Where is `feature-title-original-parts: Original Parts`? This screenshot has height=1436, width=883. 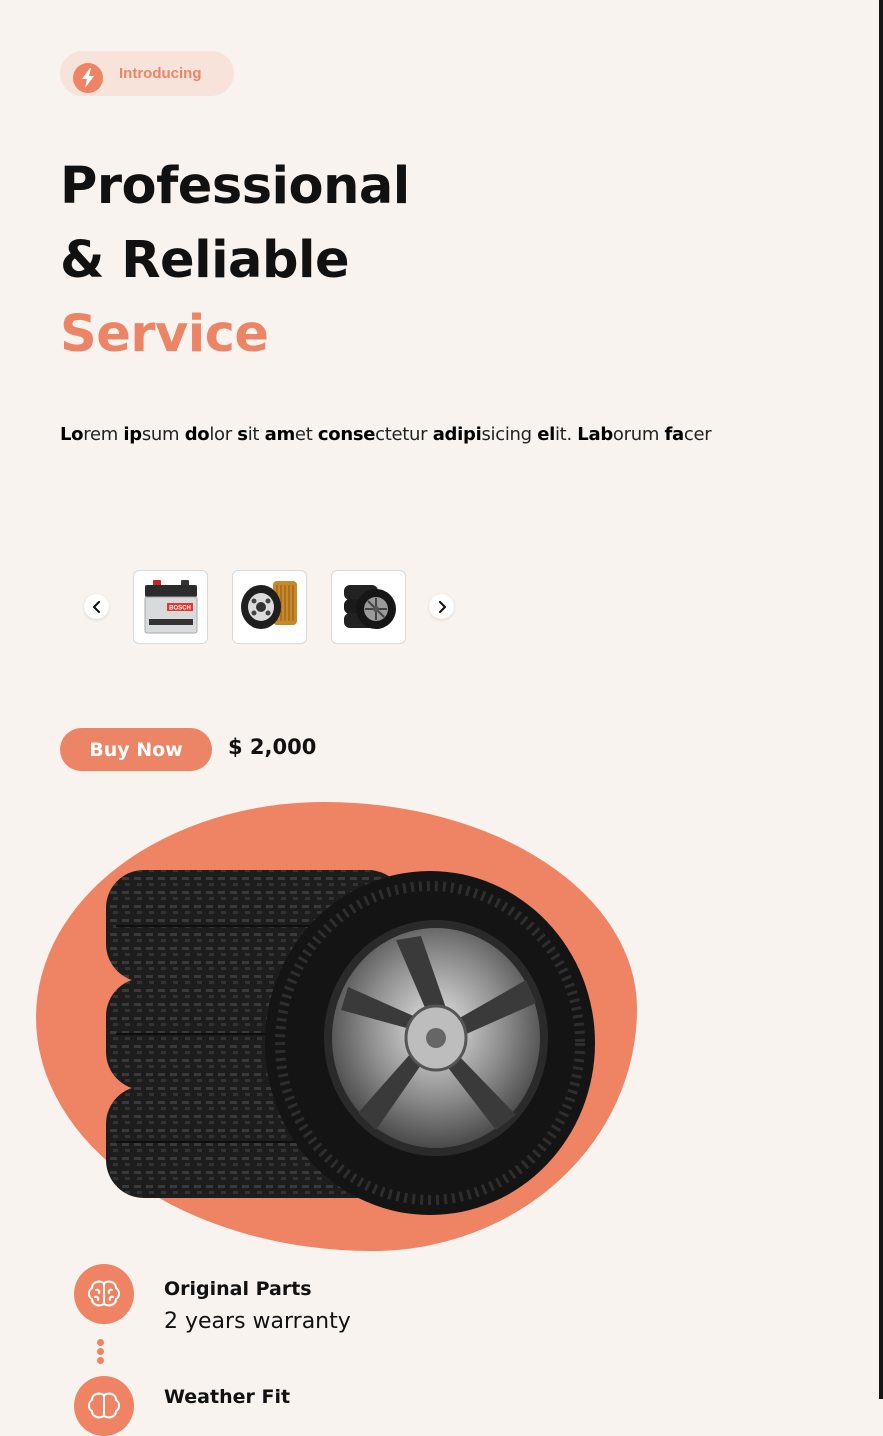
feature-title-original-parts: Original Parts is located at coordinates (238, 1289).